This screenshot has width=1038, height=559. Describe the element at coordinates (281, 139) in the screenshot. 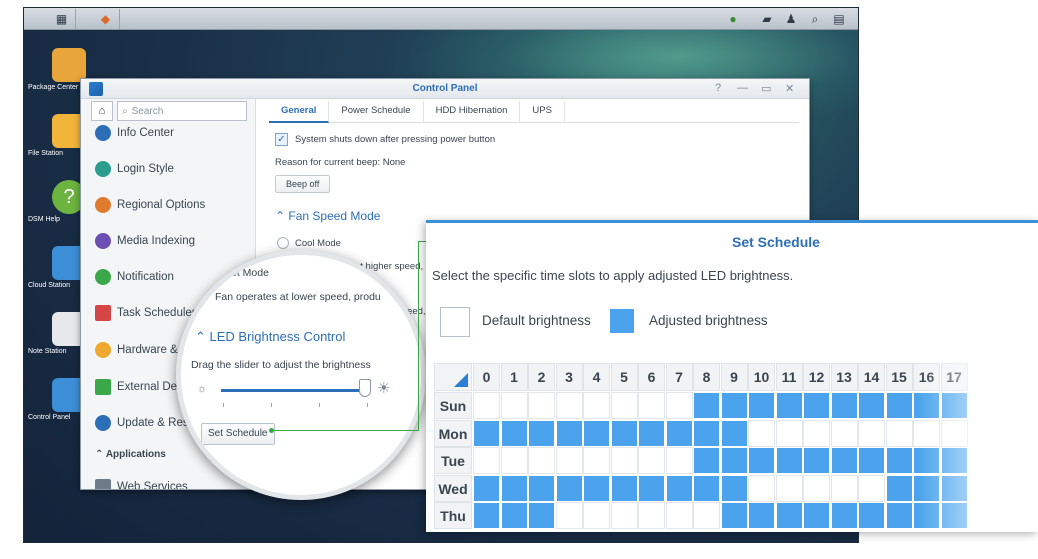

I see `shutdown-checkbox: ✓` at that location.